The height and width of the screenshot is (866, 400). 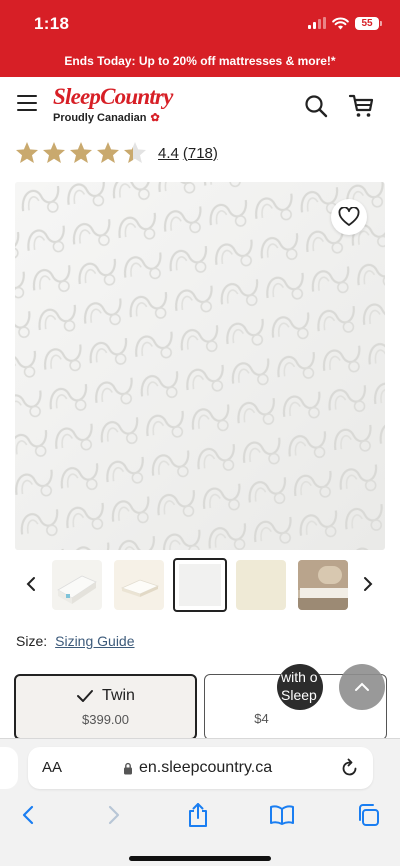 What do you see at coordinates (361, 106) in the screenshot?
I see `cart-icon` at bounding box center [361, 106].